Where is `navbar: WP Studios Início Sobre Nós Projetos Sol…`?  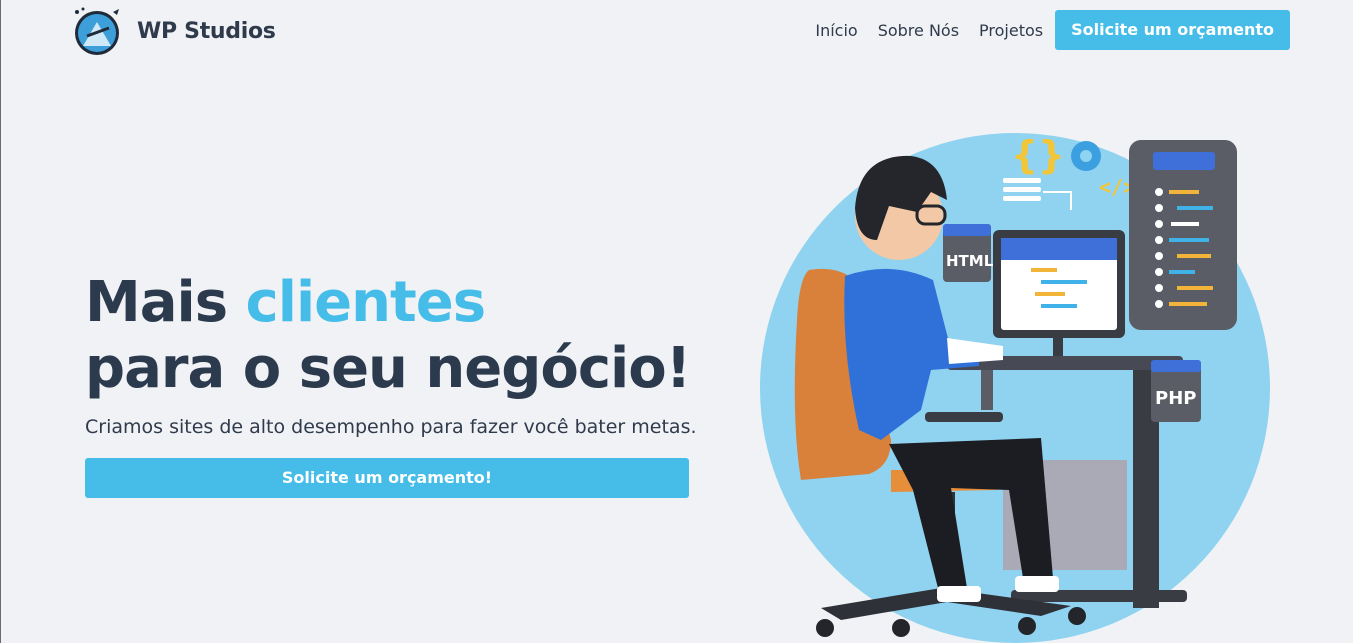 navbar: WP Studios Início Sobre Nós Projetos Sol… is located at coordinates (677, 31).